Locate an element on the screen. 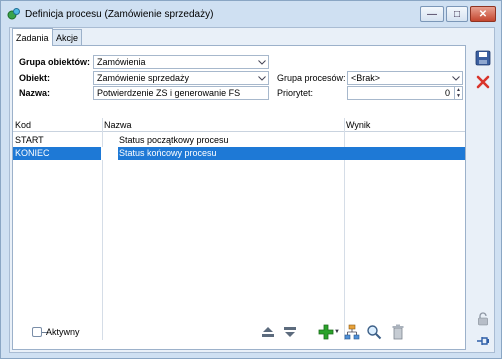 The width and height of the screenshot is (502, 359). save-button is located at coordinates (483, 59).